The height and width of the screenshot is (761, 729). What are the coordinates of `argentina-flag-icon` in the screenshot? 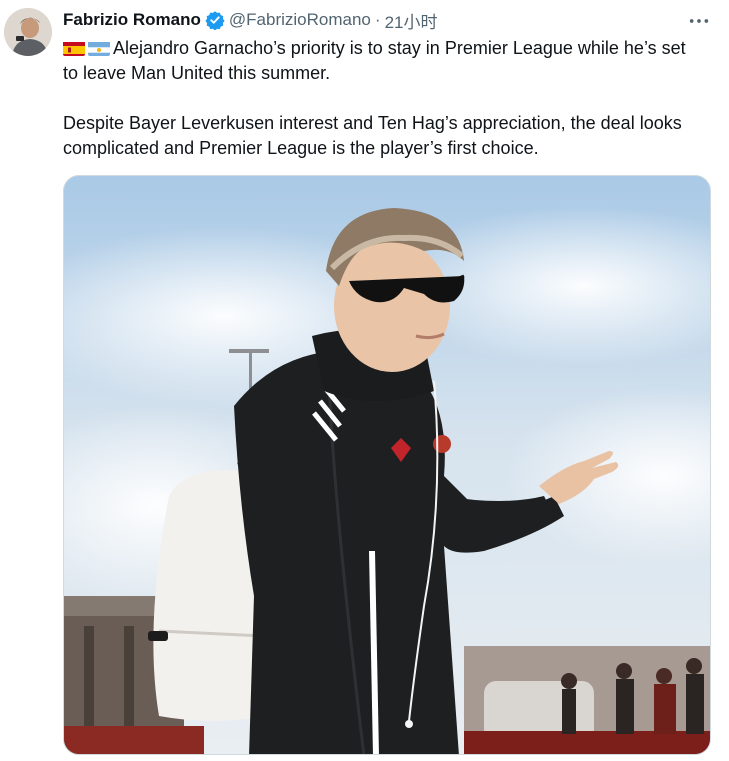 It's located at (99, 48).